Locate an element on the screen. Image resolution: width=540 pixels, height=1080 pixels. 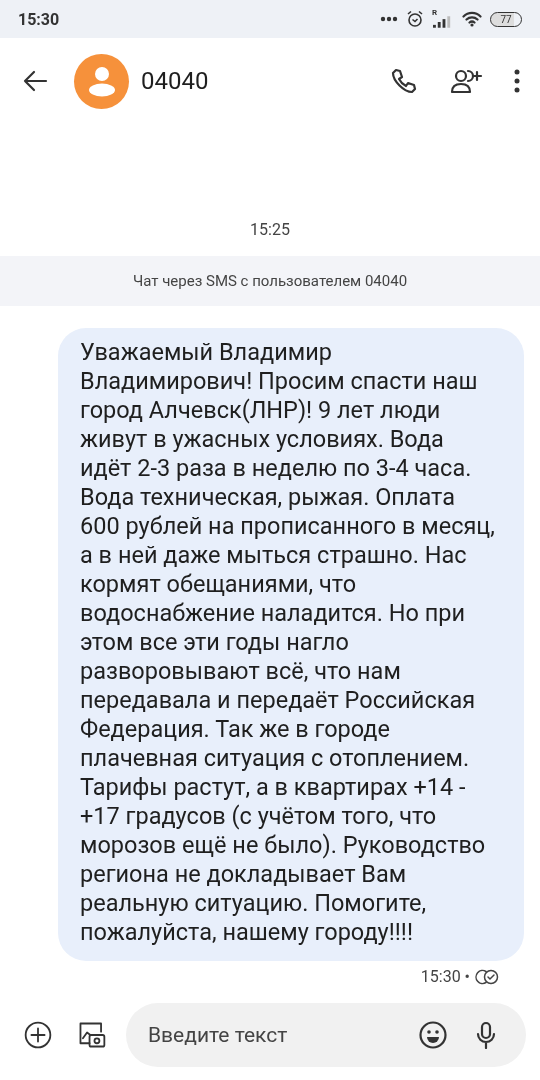
message-field: Введите текст is located at coordinates (326, 1035).